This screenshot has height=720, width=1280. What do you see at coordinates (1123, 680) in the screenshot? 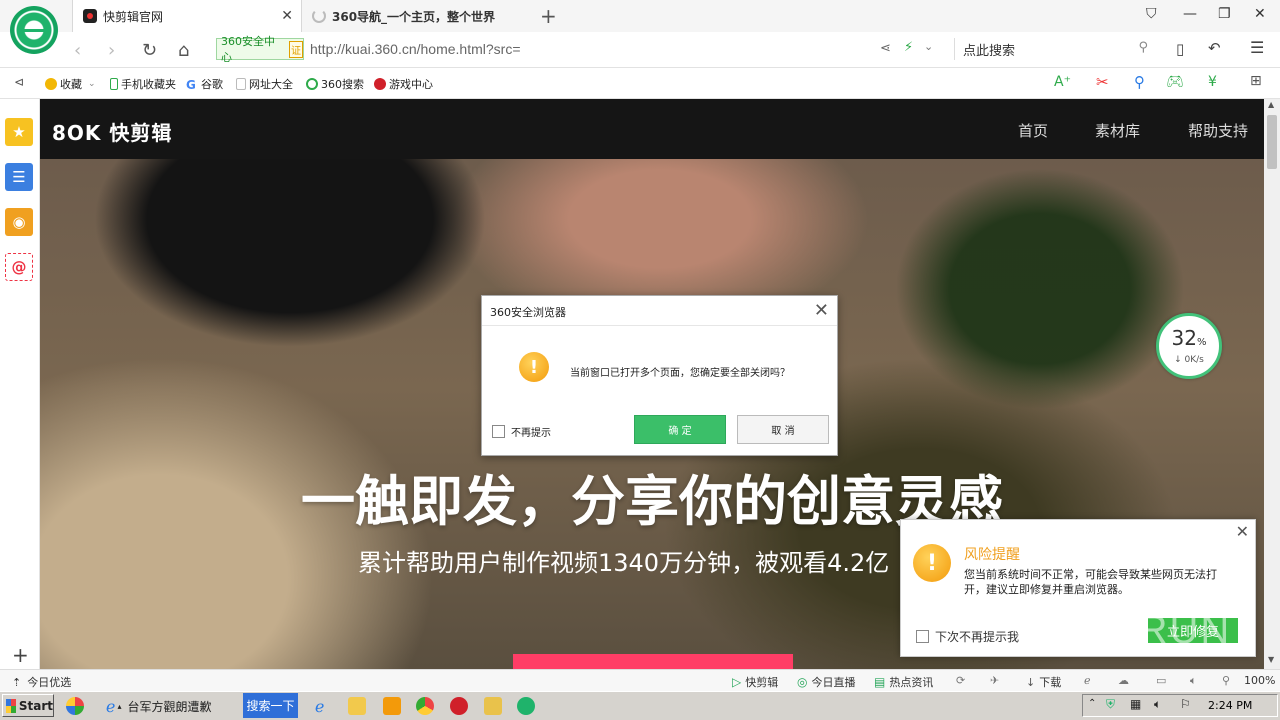
I see `status-cloud-icon: ☁` at bounding box center [1123, 680].